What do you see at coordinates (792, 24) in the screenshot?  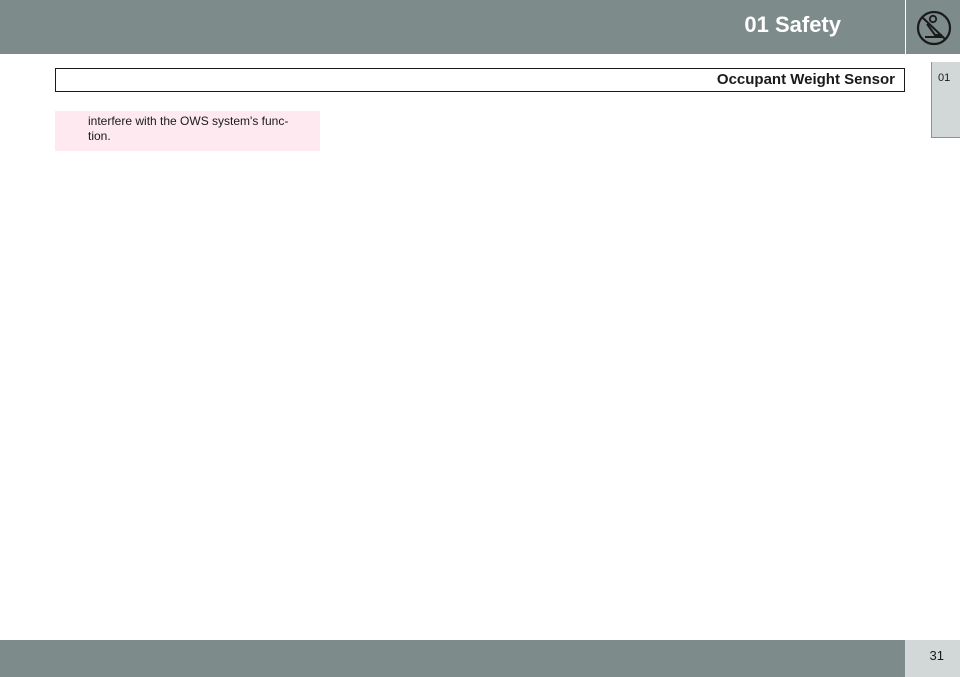 I see `chapter-title: 01 Safety` at bounding box center [792, 24].